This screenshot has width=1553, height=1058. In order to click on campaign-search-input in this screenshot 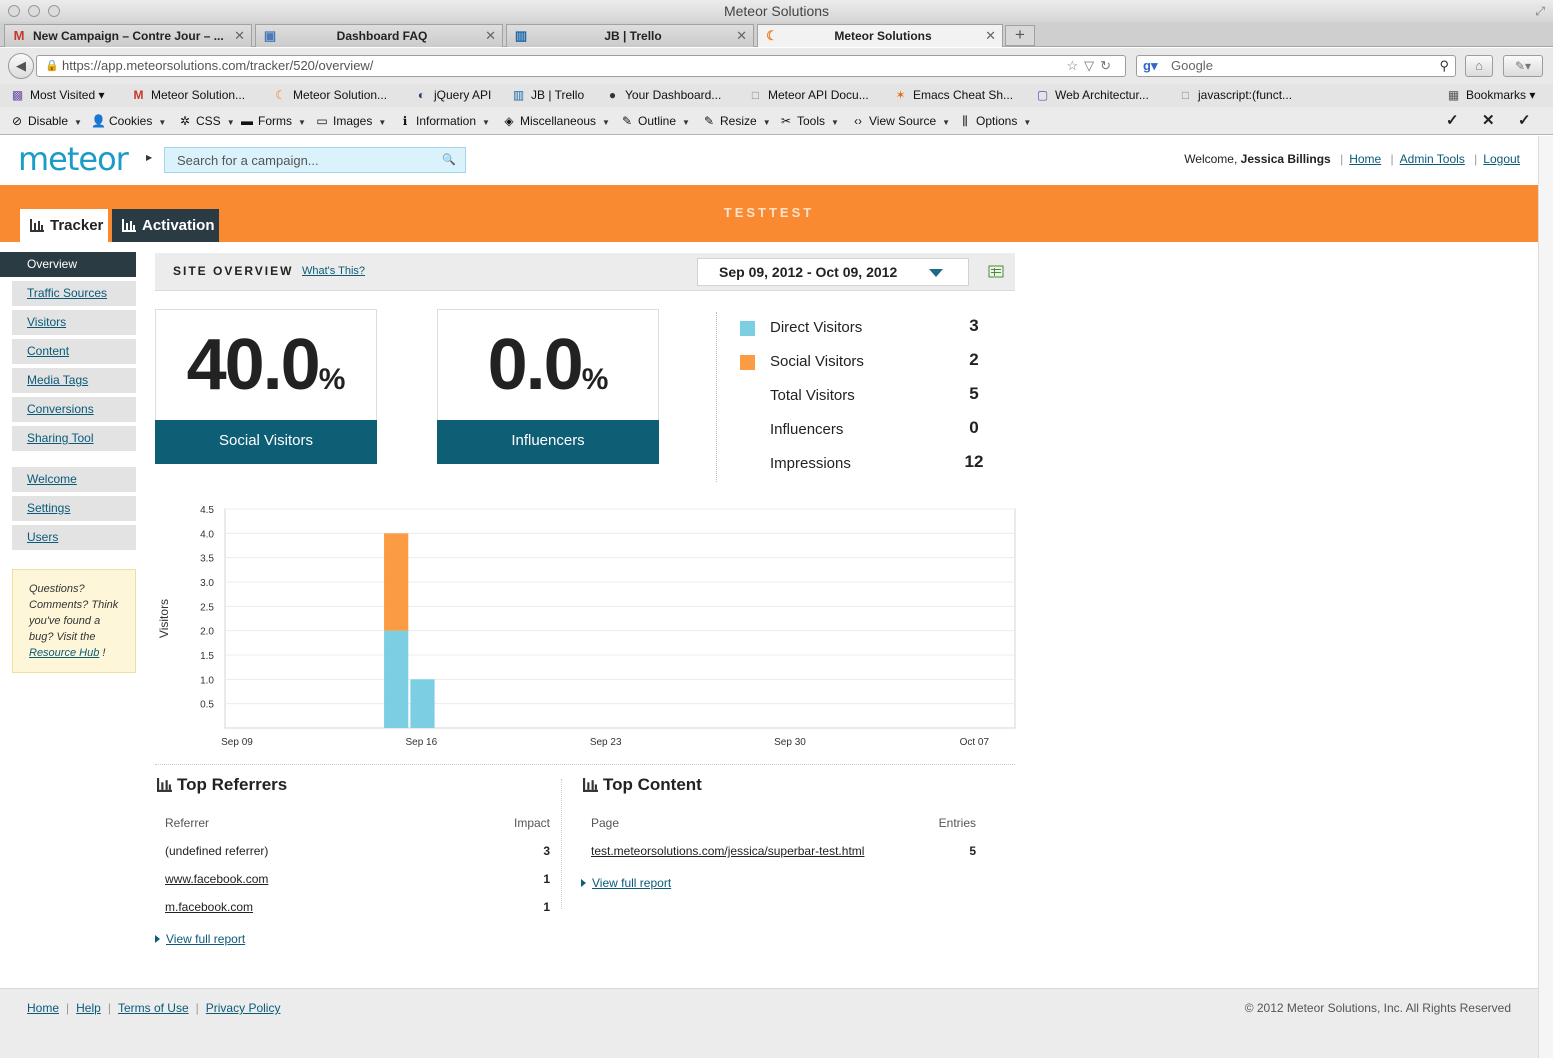, I will do `click(307, 160)`.